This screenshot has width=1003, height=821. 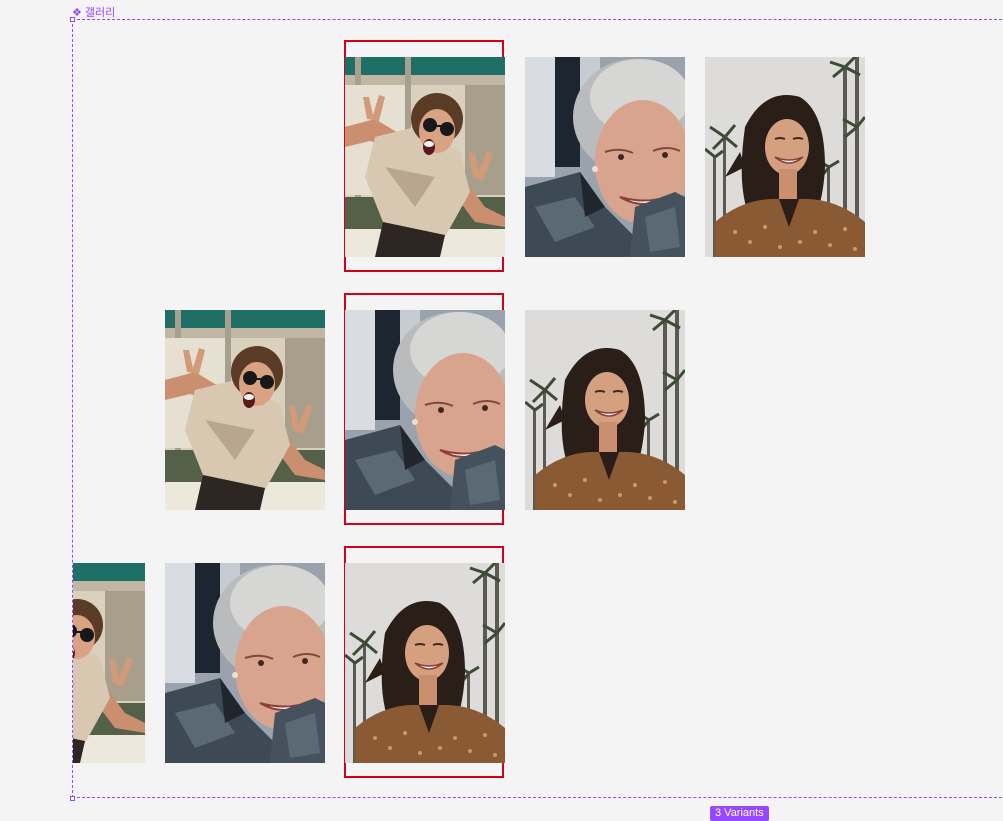 What do you see at coordinates (100, 12) in the screenshot?
I see `component-name: 갤러리` at bounding box center [100, 12].